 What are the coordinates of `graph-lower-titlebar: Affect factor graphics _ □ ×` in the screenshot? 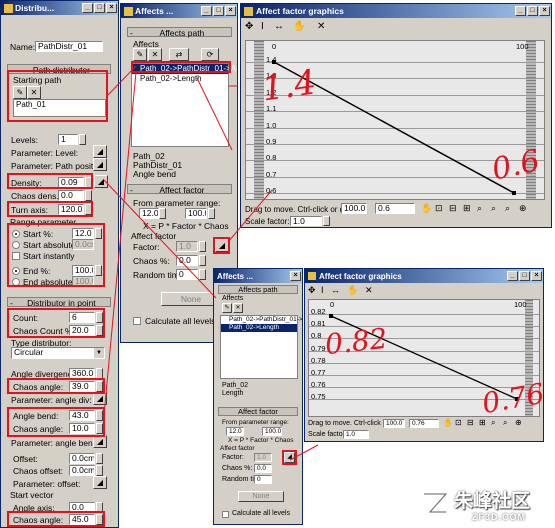 It's located at (424, 276).